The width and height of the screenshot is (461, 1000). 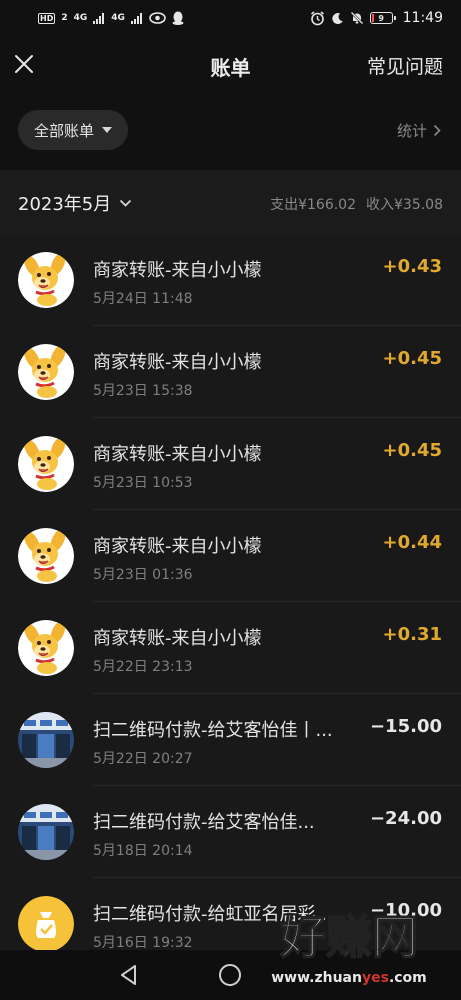 I want to click on moon-icon, so click(x=337, y=18).